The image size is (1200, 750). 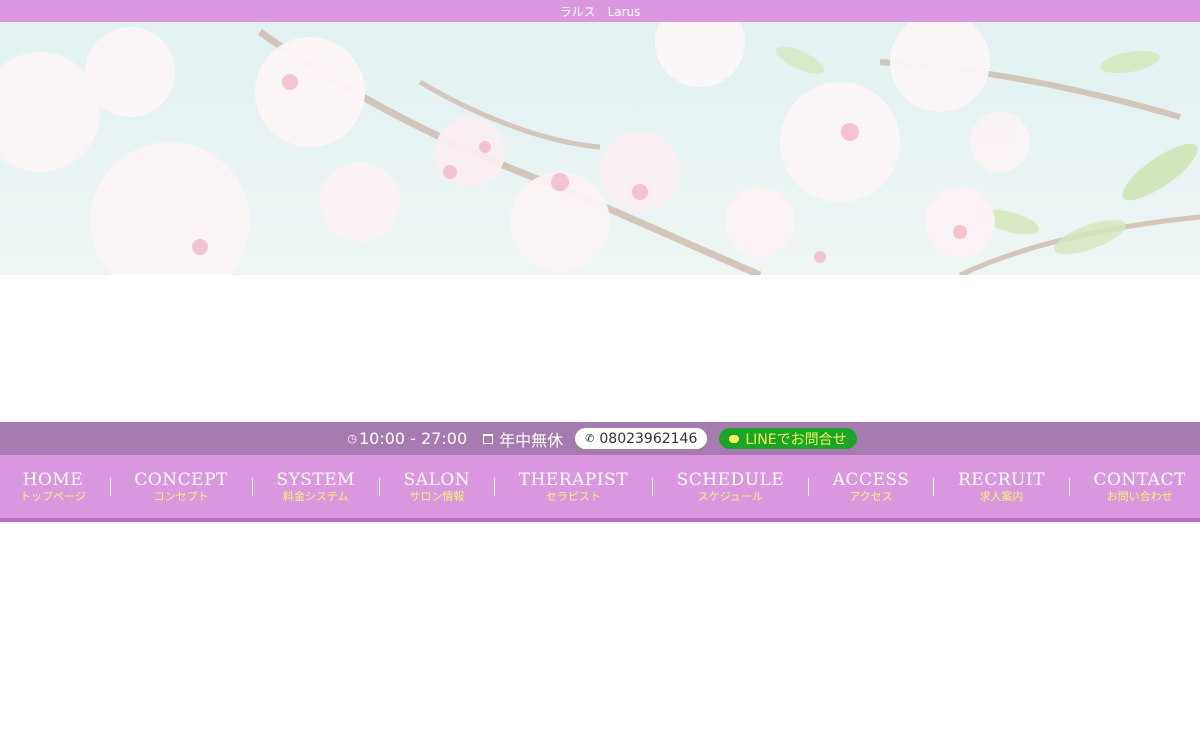 I want to click on nav-item-contact: CONTACT お問い合わせ, so click(x=1139, y=486).